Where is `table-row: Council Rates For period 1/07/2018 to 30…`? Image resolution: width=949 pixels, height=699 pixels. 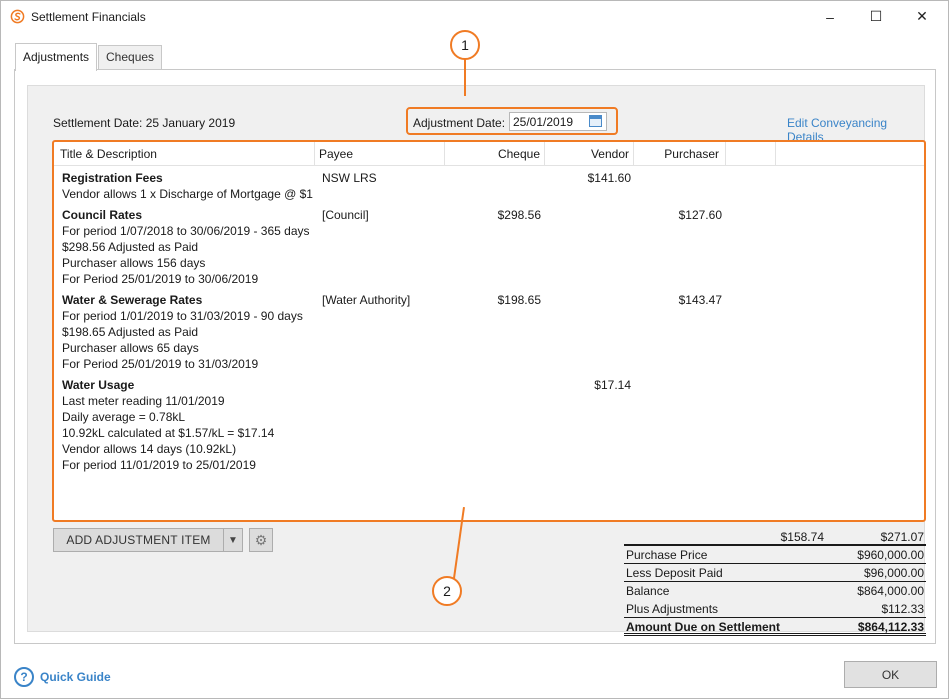
table-row: Council Rates For period 1/07/2018 to 30… is located at coordinates (489, 248).